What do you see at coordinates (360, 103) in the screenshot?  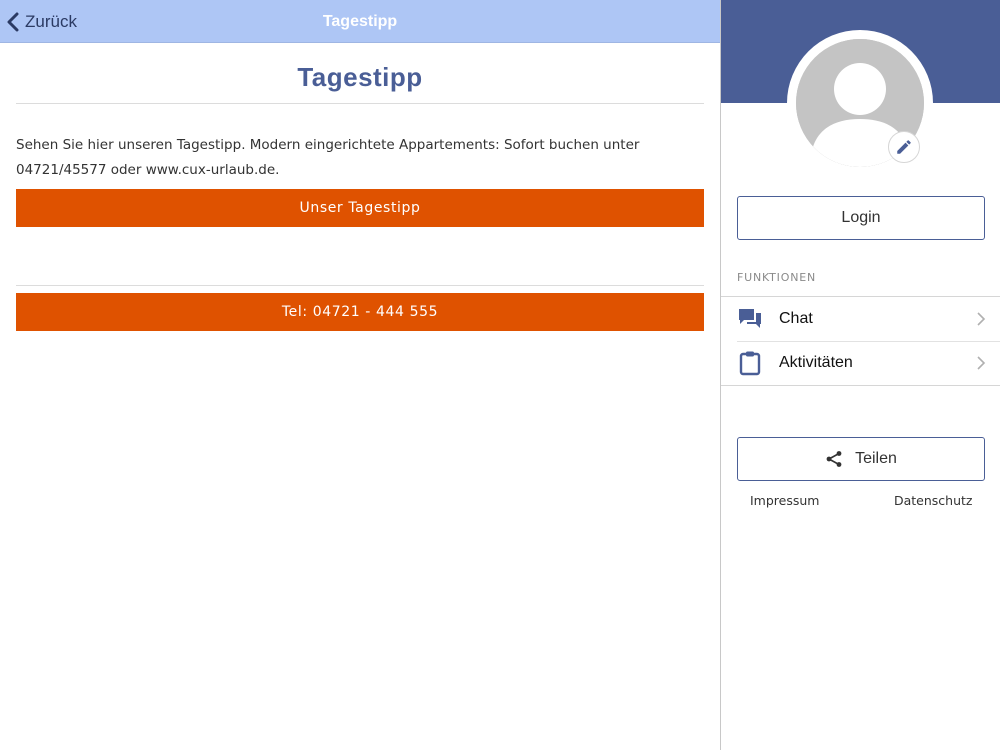 I see `title-divider` at bounding box center [360, 103].